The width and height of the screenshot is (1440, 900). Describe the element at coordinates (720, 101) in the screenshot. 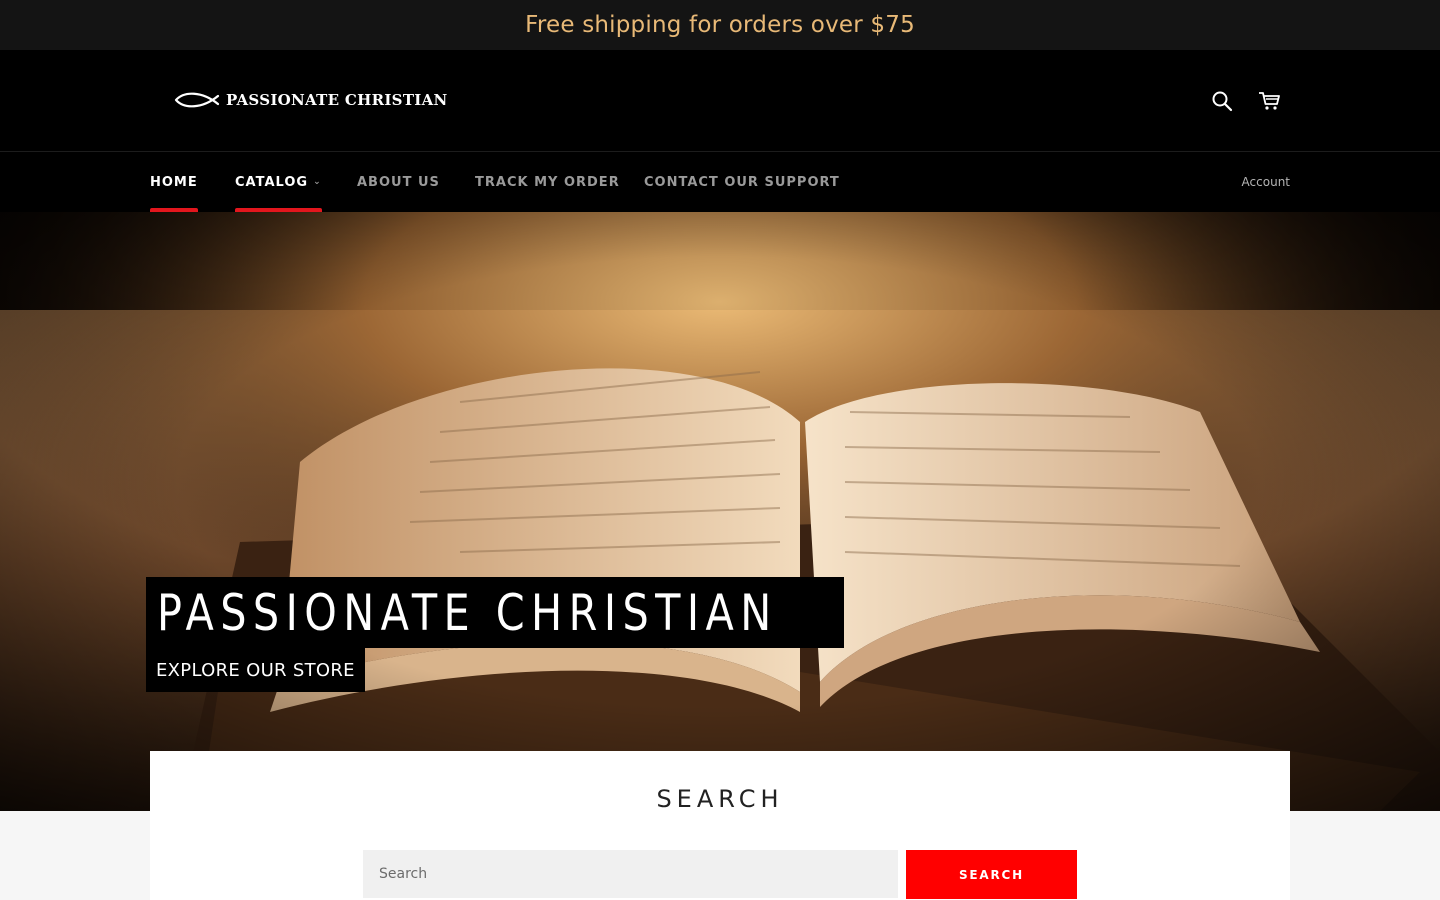

I see `site-header: PASSIONATE CHRISTIAN` at that location.